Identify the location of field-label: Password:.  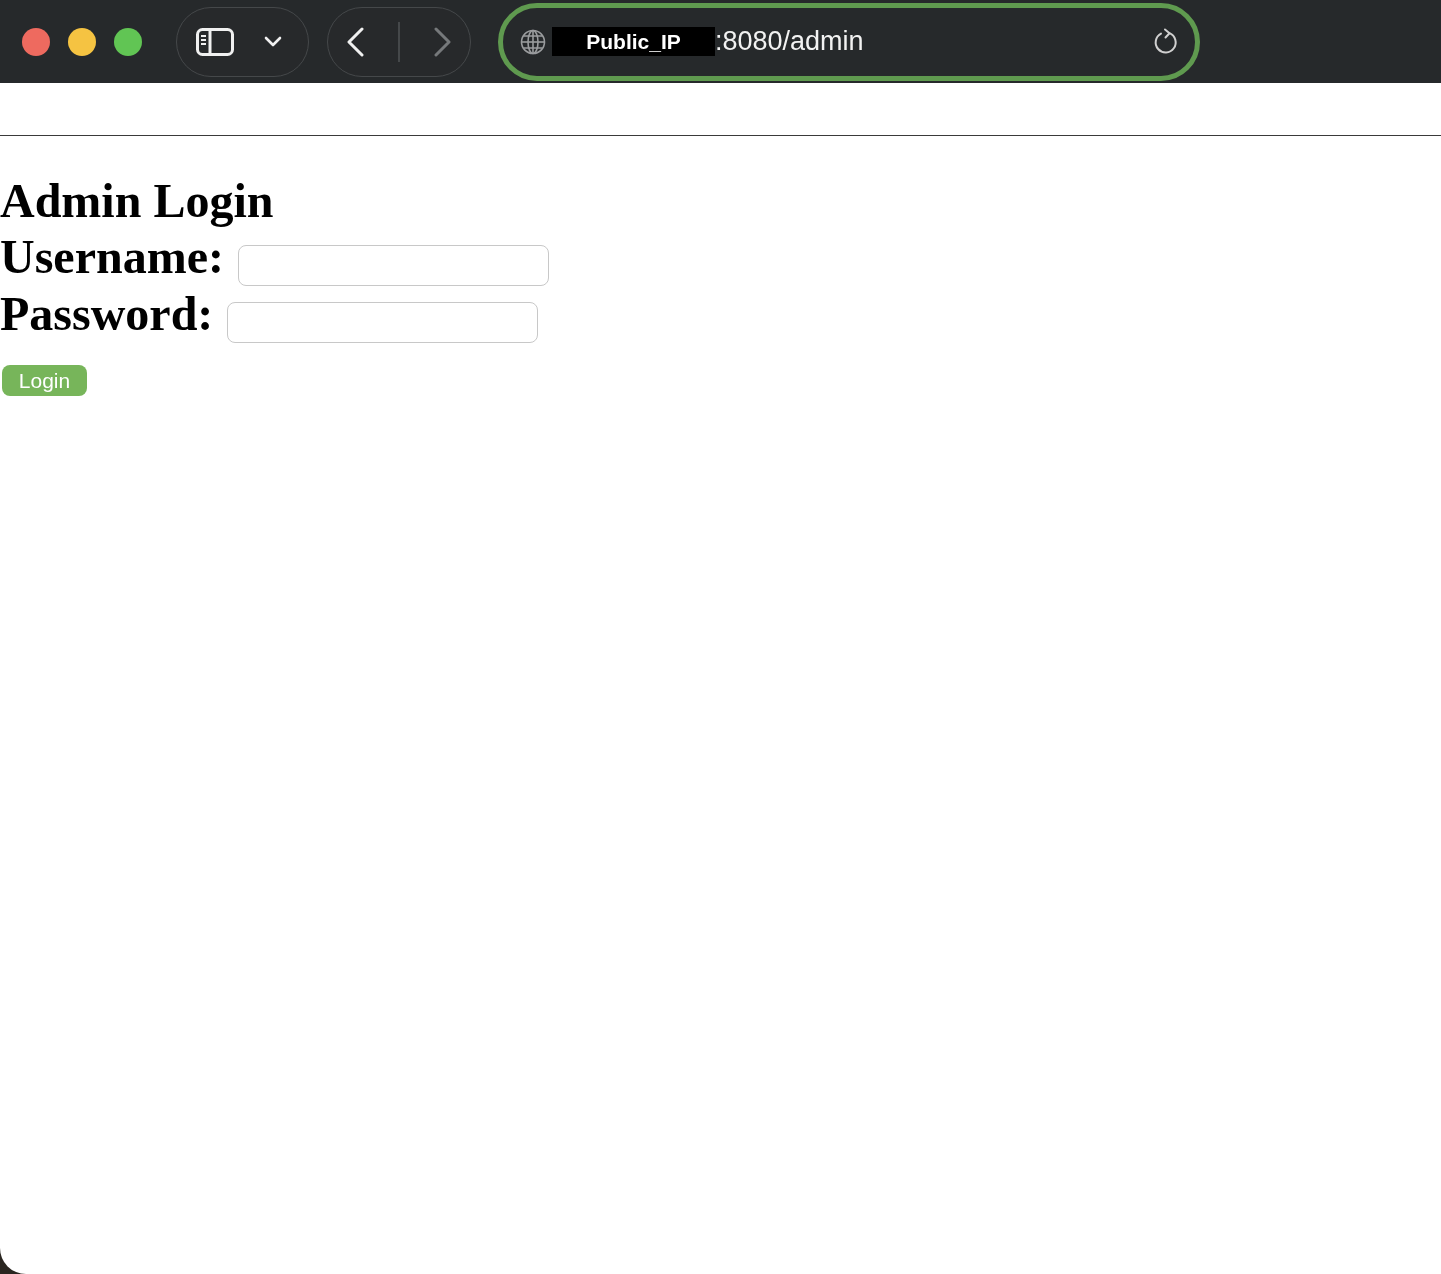
(107, 314).